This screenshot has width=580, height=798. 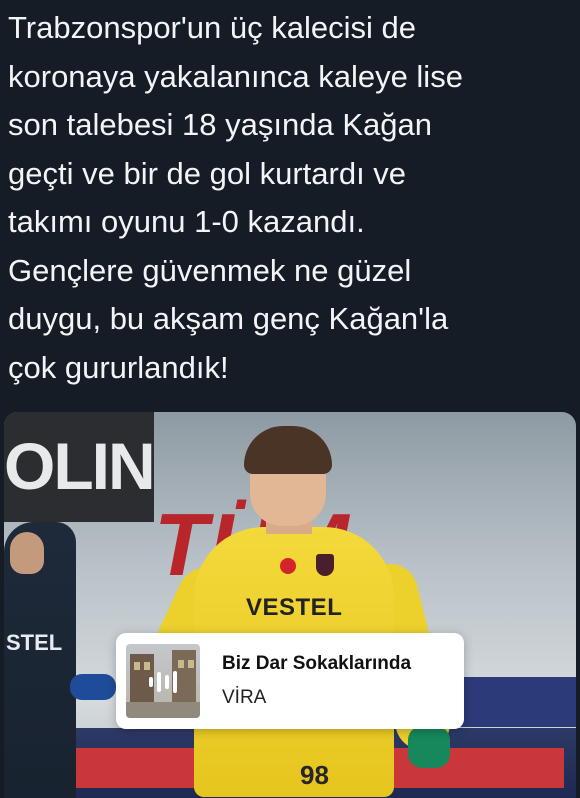 What do you see at coordinates (212, 27) in the screenshot?
I see `post-line: Trabzonspor'un üç kalecisi de` at bounding box center [212, 27].